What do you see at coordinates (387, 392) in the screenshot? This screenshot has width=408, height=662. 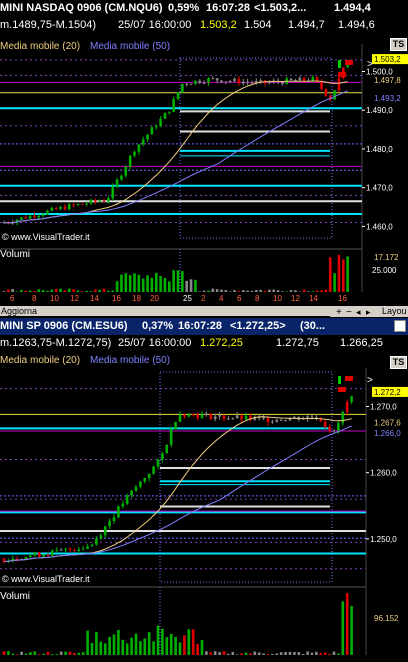 I see `price-tag: 1.272,2` at bounding box center [387, 392].